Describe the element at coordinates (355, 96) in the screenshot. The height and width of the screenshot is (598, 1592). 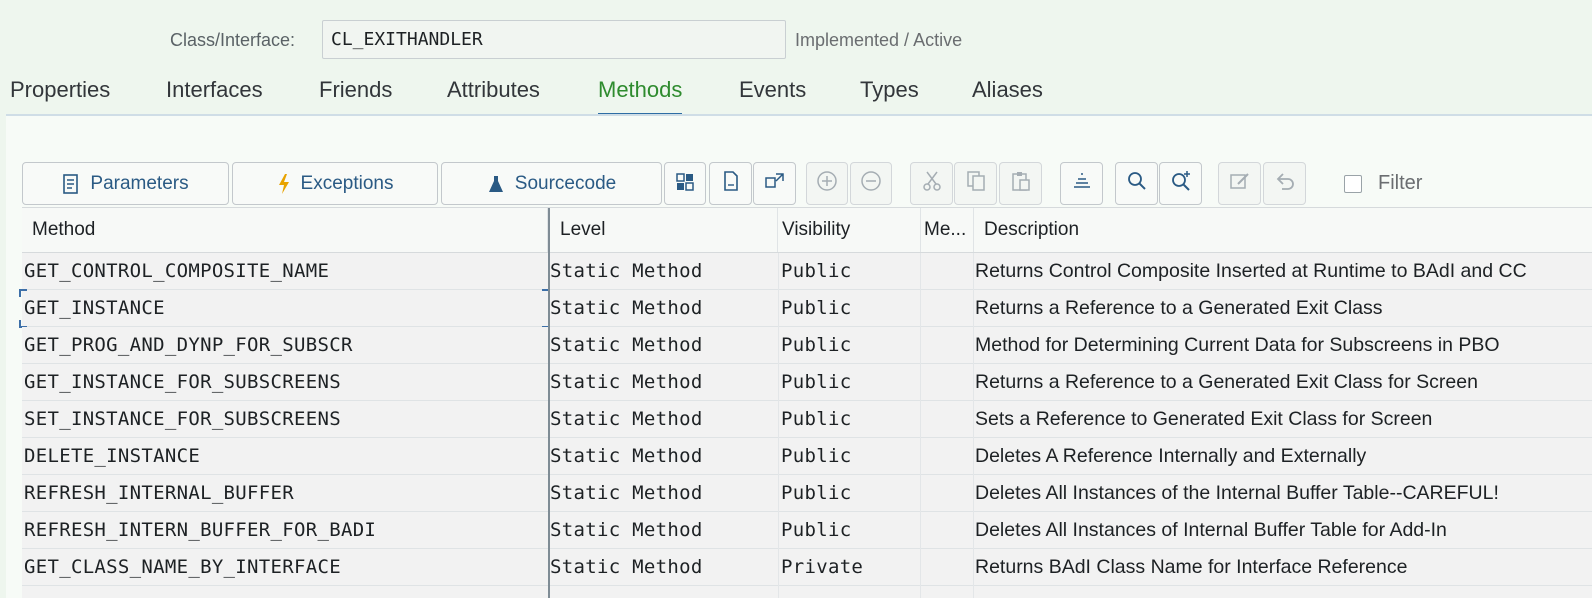
I see `tab-friends: Friends` at that location.